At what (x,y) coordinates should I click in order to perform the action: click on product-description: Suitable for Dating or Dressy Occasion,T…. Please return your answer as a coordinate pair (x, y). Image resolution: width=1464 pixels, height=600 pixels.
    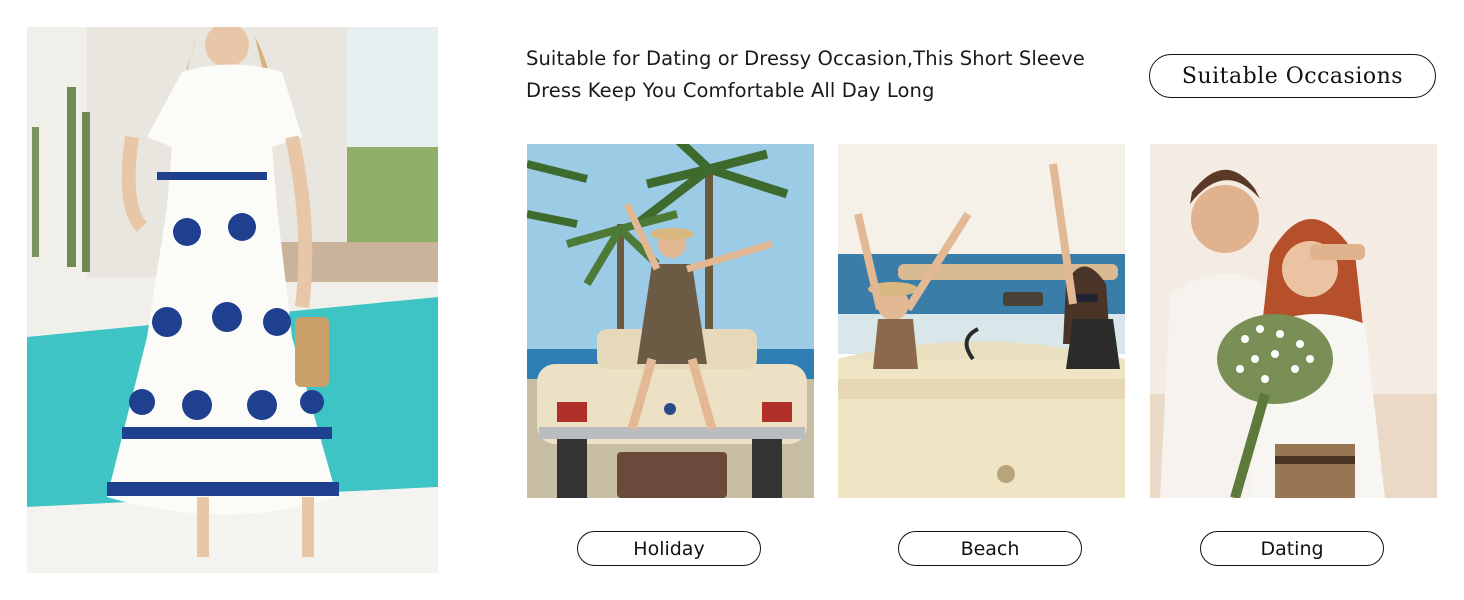
    Looking at the image, I should click on (826, 75).